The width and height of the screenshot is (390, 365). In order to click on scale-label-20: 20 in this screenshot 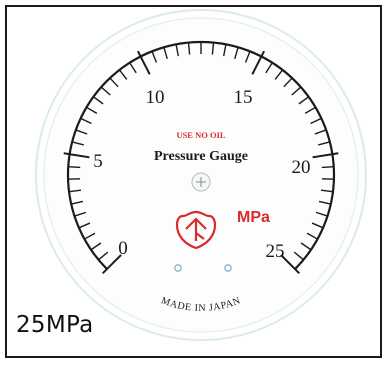, I will do `click(301, 167)`.